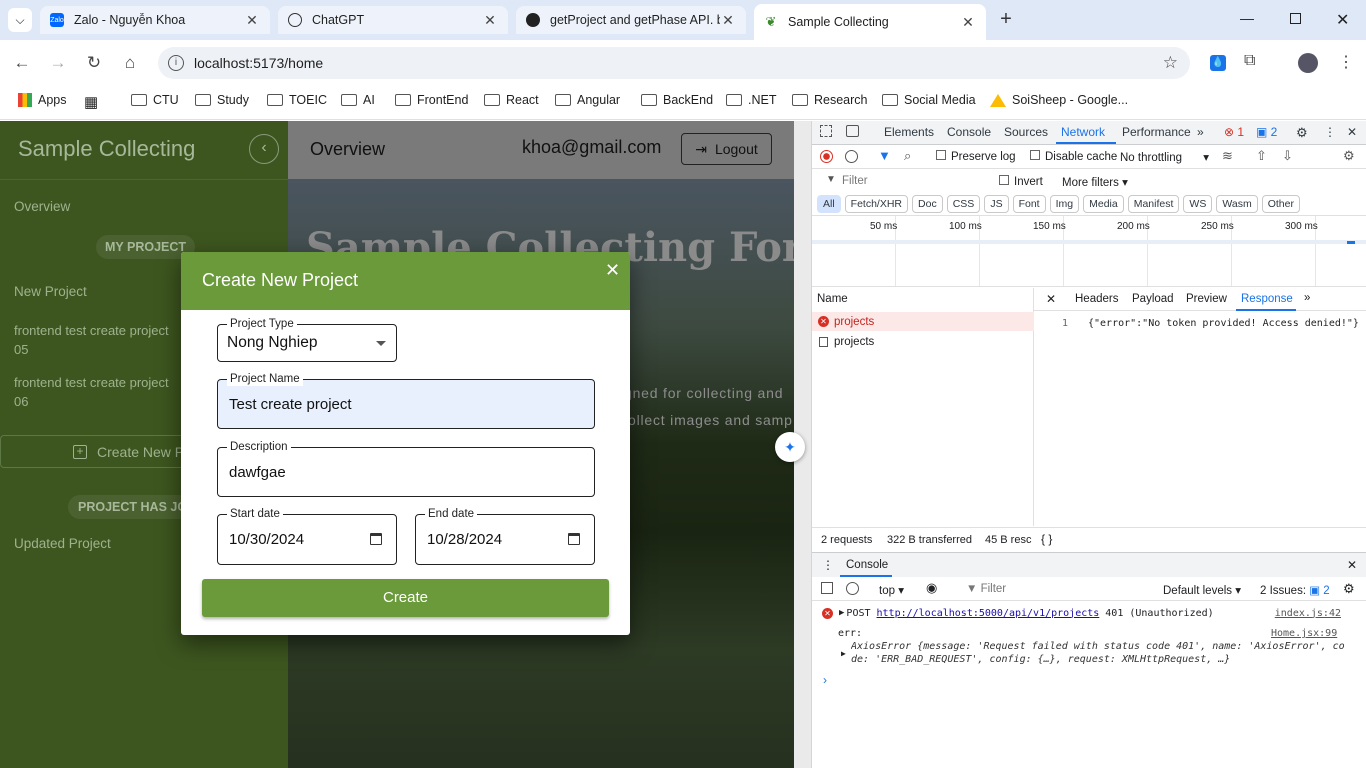 The width and height of the screenshot is (1366, 768). Describe the element at coordinates (876, 204) in the screenshot. I see `type-filter-fetch-xhr: Fetch/XHR` at that location.